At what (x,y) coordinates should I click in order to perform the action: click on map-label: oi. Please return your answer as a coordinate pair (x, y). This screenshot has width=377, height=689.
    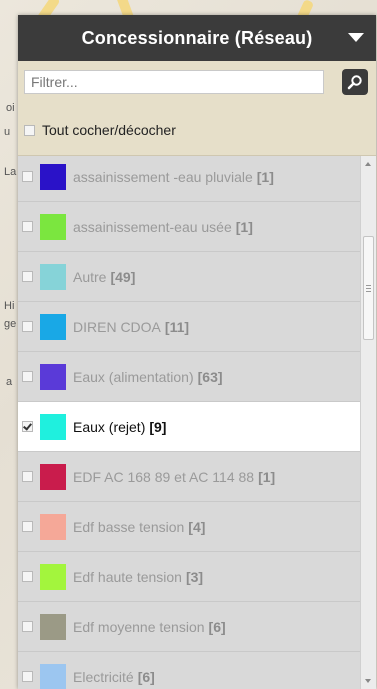
    Looking at the image, I should click on (10, 108).